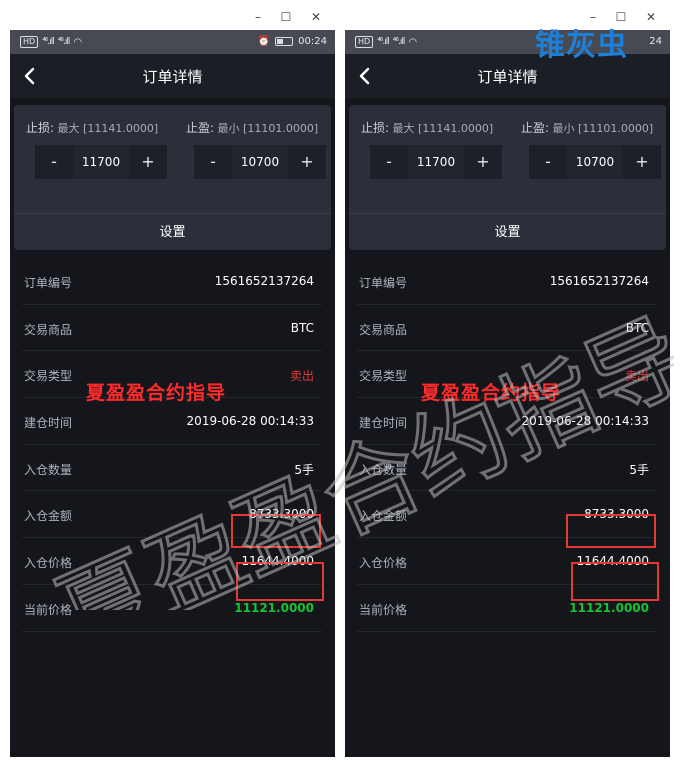  What do you see at coordinates (172, 42) in the screenshot?
I see `status-bar: HD ⁴⁶.ıll ⁴⁶.ıll ◠ ⏰ 00:24` at bounding box center [172, 42].